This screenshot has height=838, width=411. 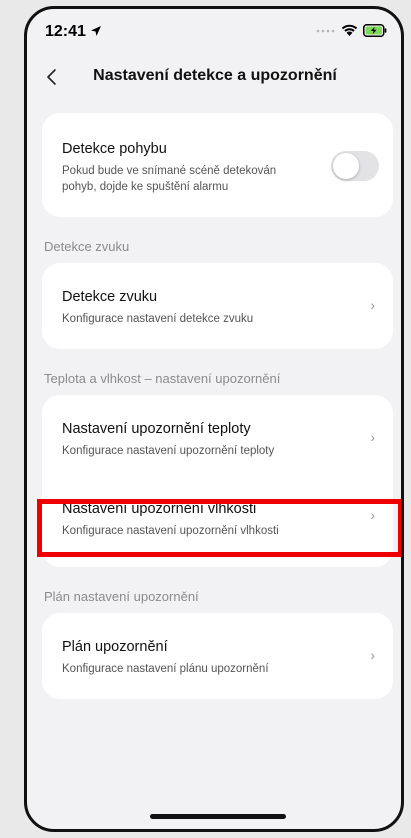 What do you see at coordinates (145, 187) in the screenshot?
I see `motion-description-line-2: pohyb, dojde ke spuštění alarmu` at bounding box center [145, 187].